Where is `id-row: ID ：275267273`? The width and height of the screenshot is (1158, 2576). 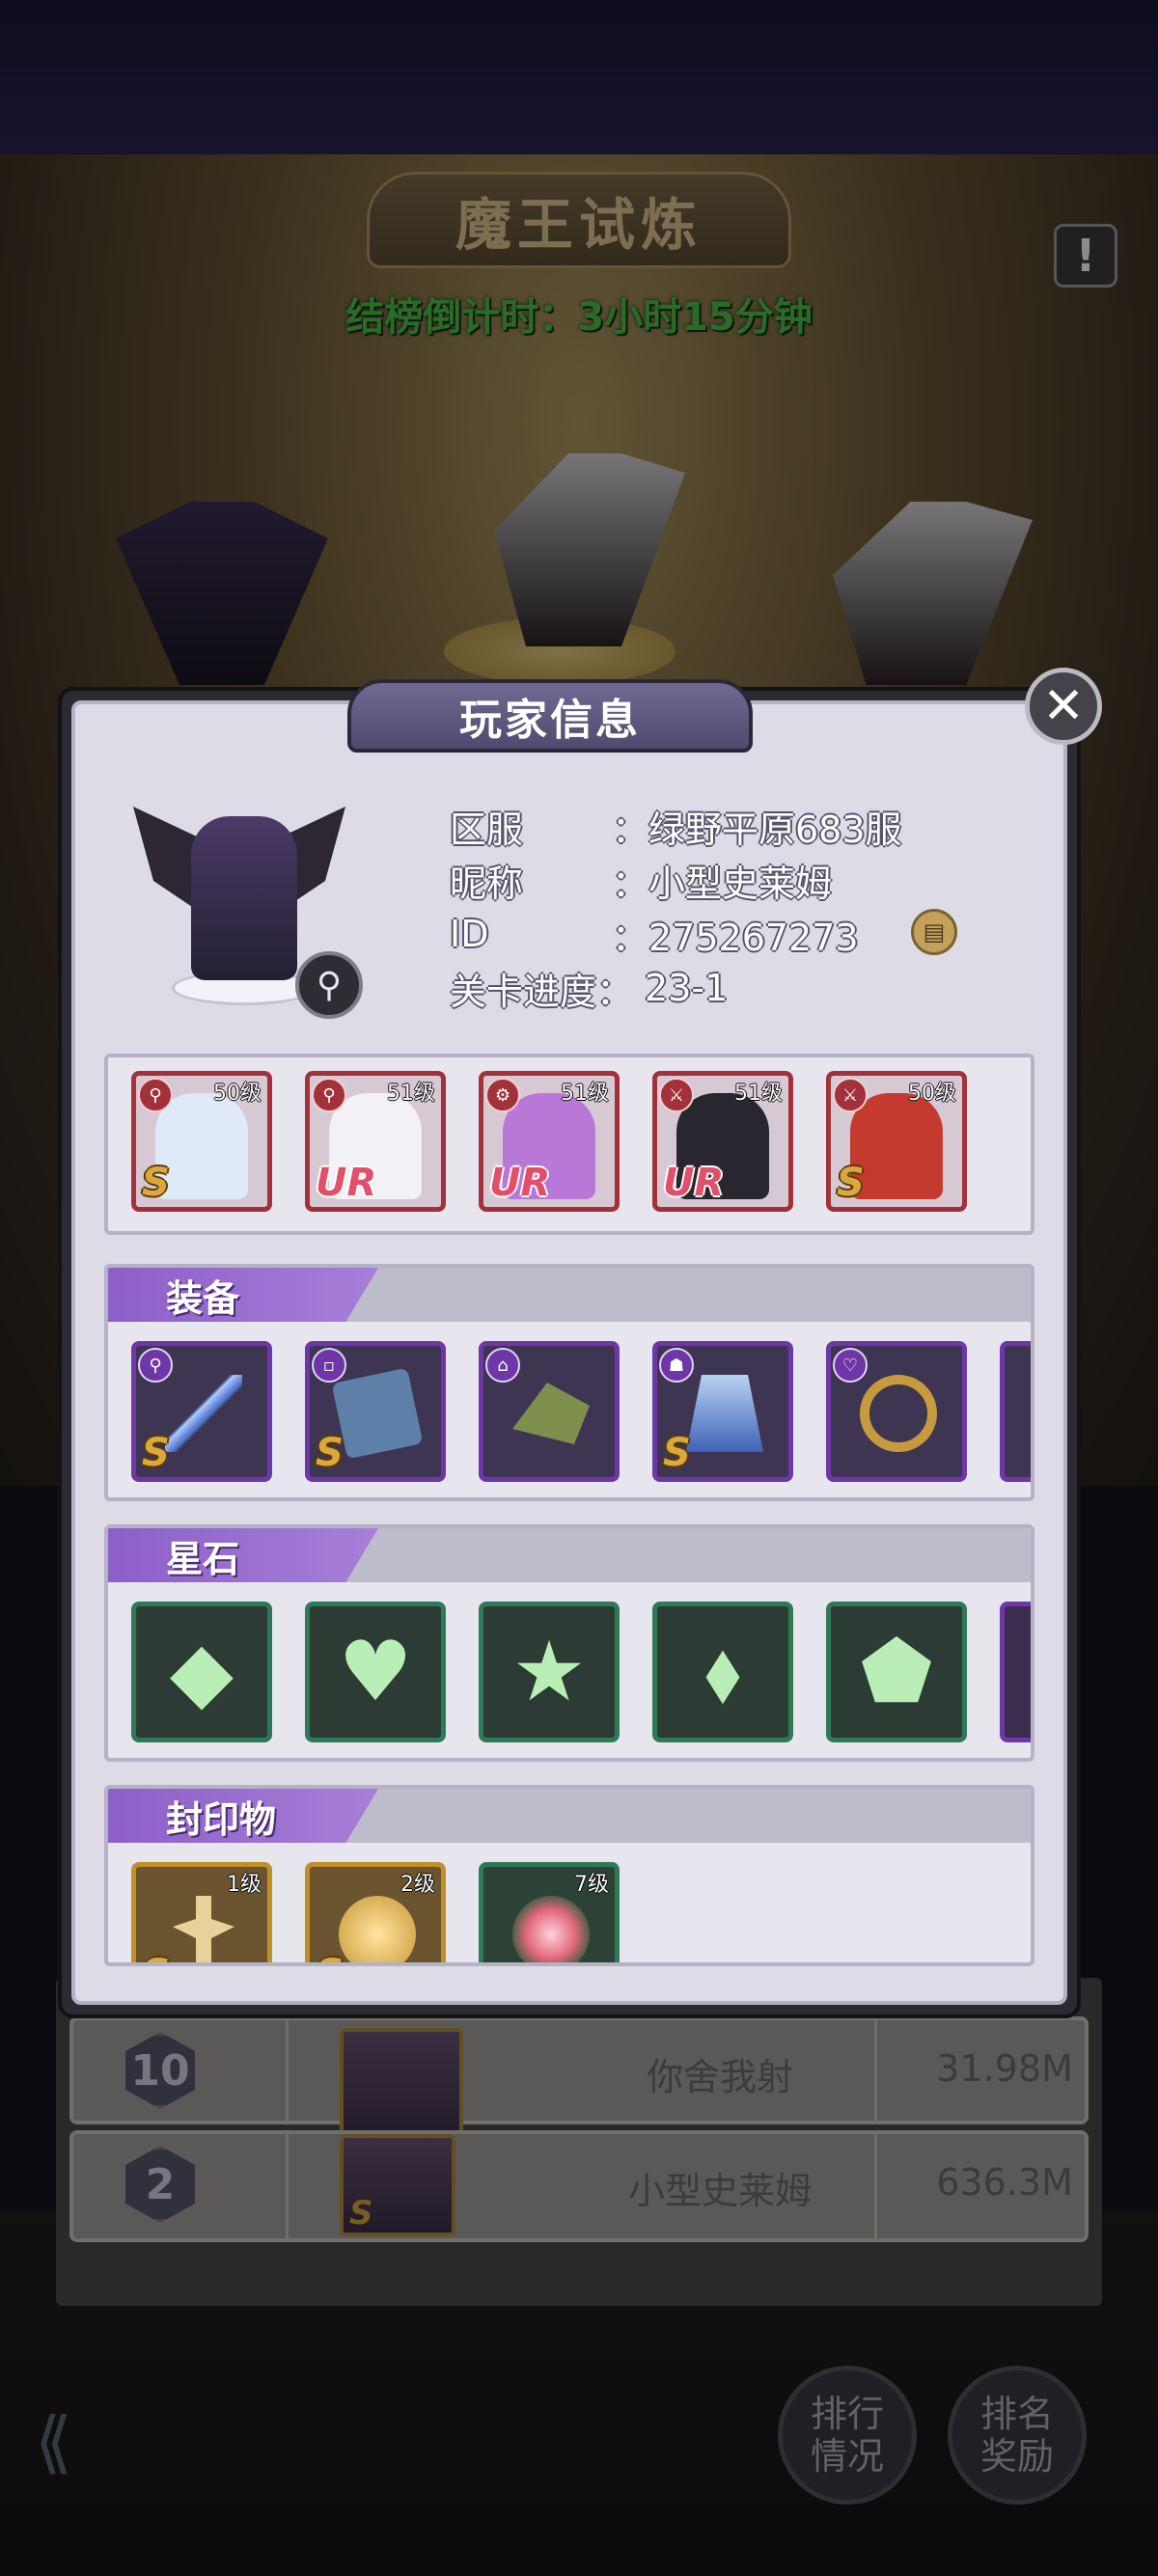 id-row: ID ：275267273 is located at coordinates (676, 934).